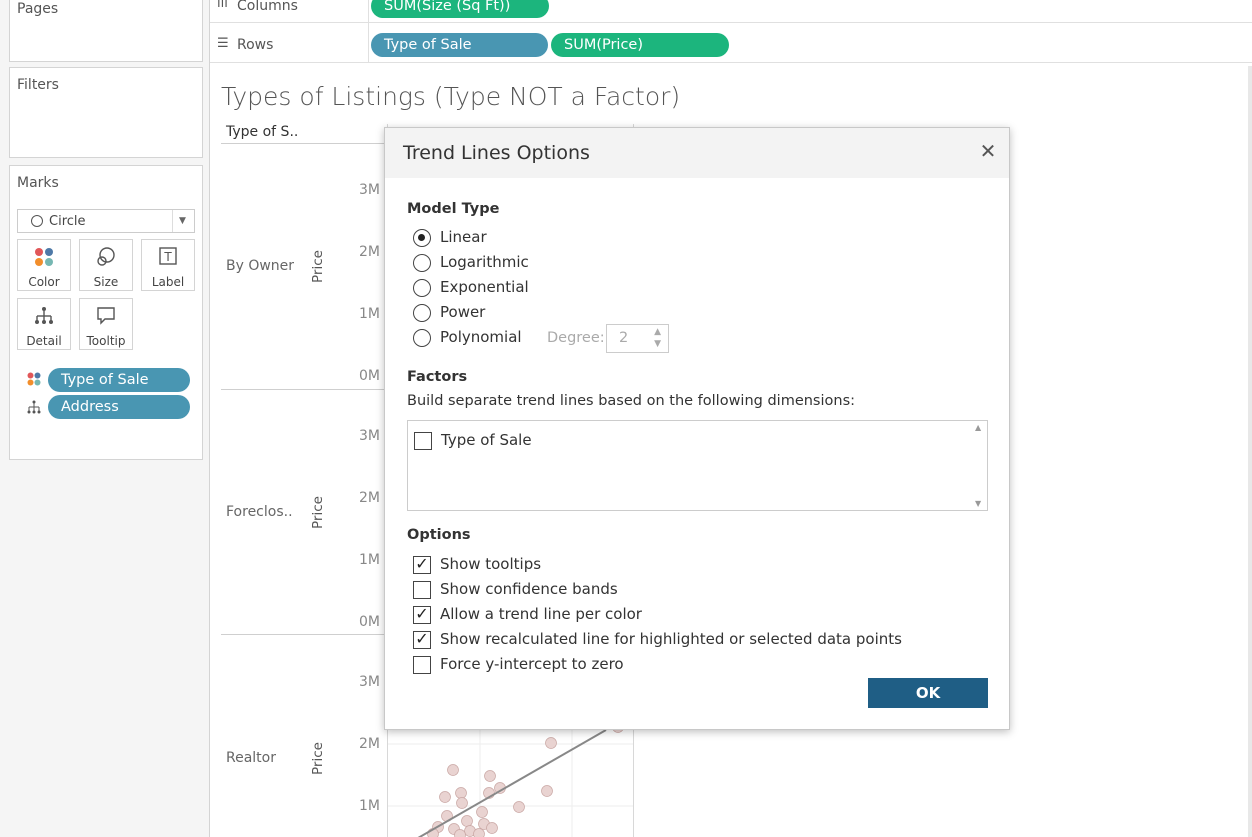 The height and width of the screenshot is (837, 1252). I want to click on marks-detail-pill: Address, so click(119, 407).